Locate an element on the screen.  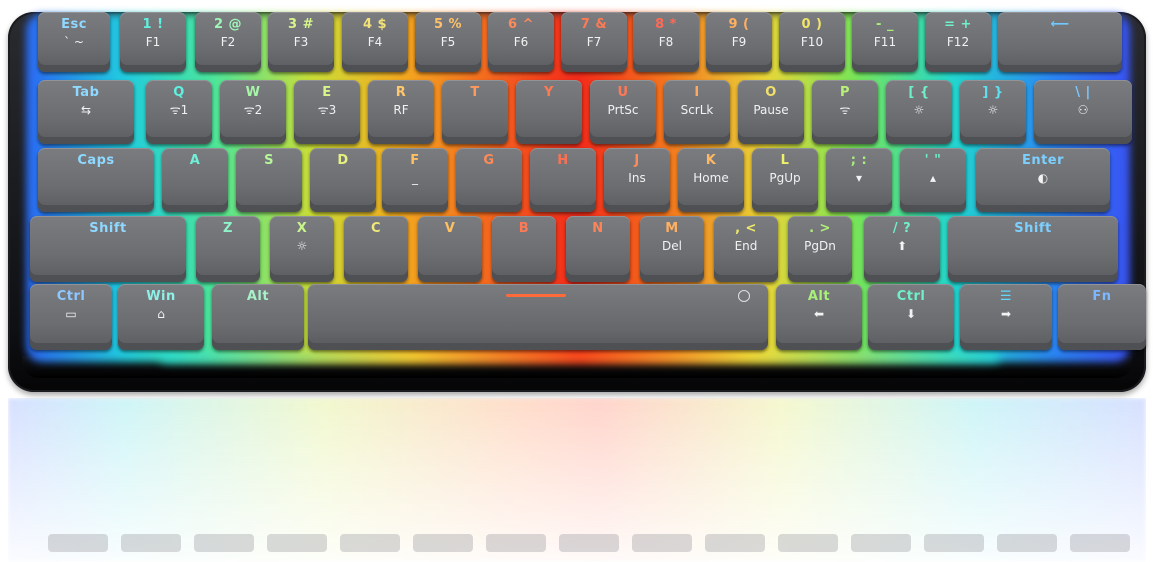
key-legend: 0 ) is located at coordinates (812, 24).